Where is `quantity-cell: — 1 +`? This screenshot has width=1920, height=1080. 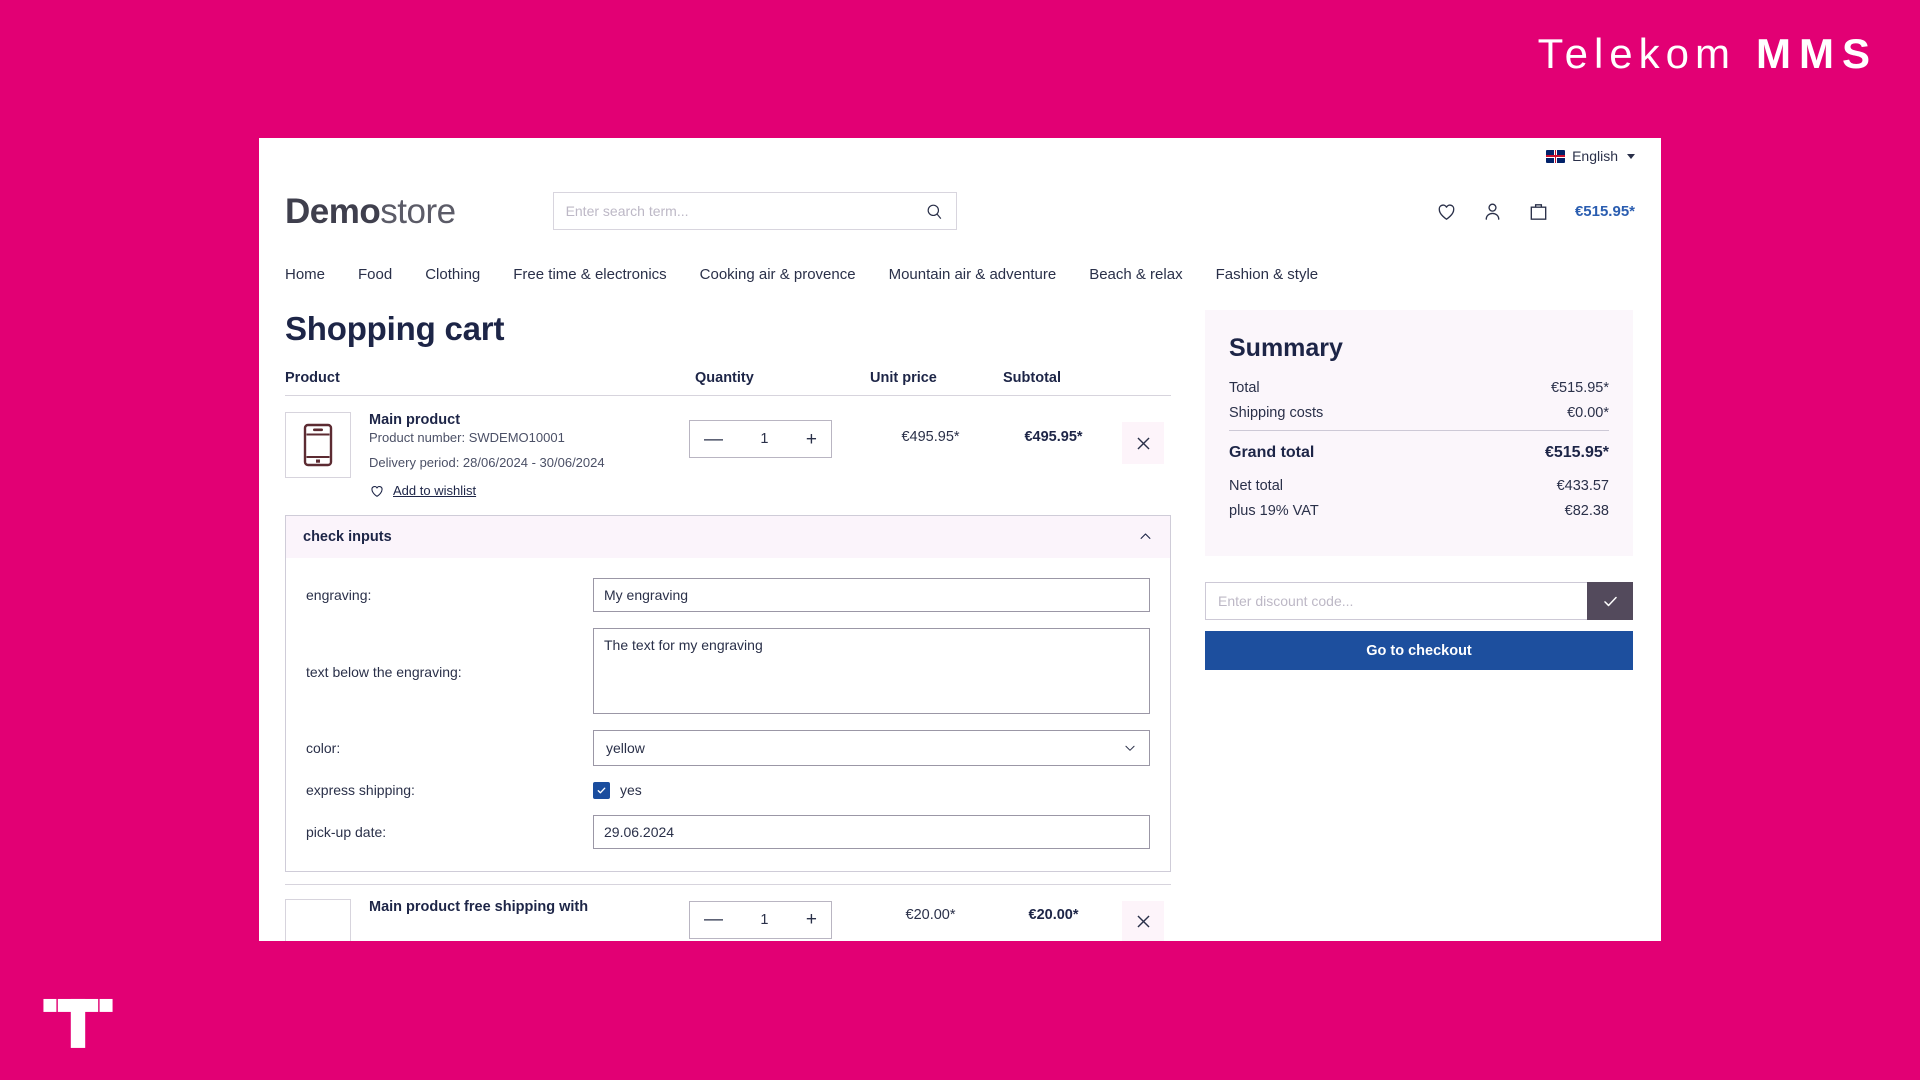
quantity-cell: — 1 + is located at coordinates (776, 435).